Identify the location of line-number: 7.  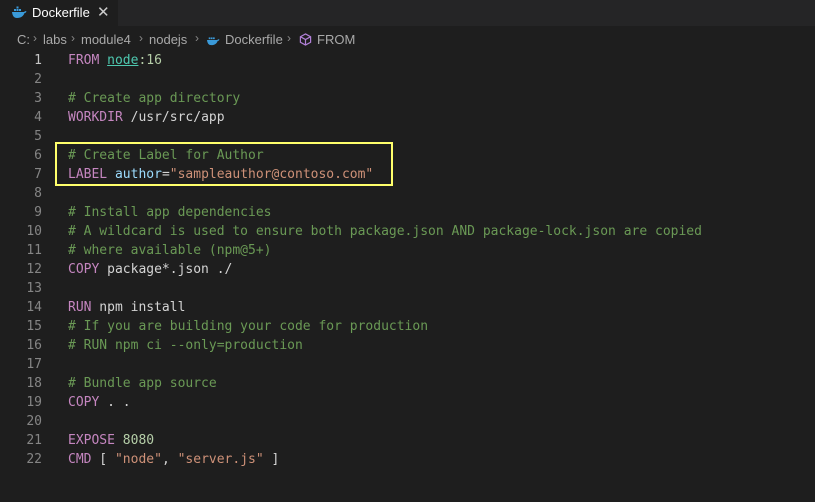
(38, 174).